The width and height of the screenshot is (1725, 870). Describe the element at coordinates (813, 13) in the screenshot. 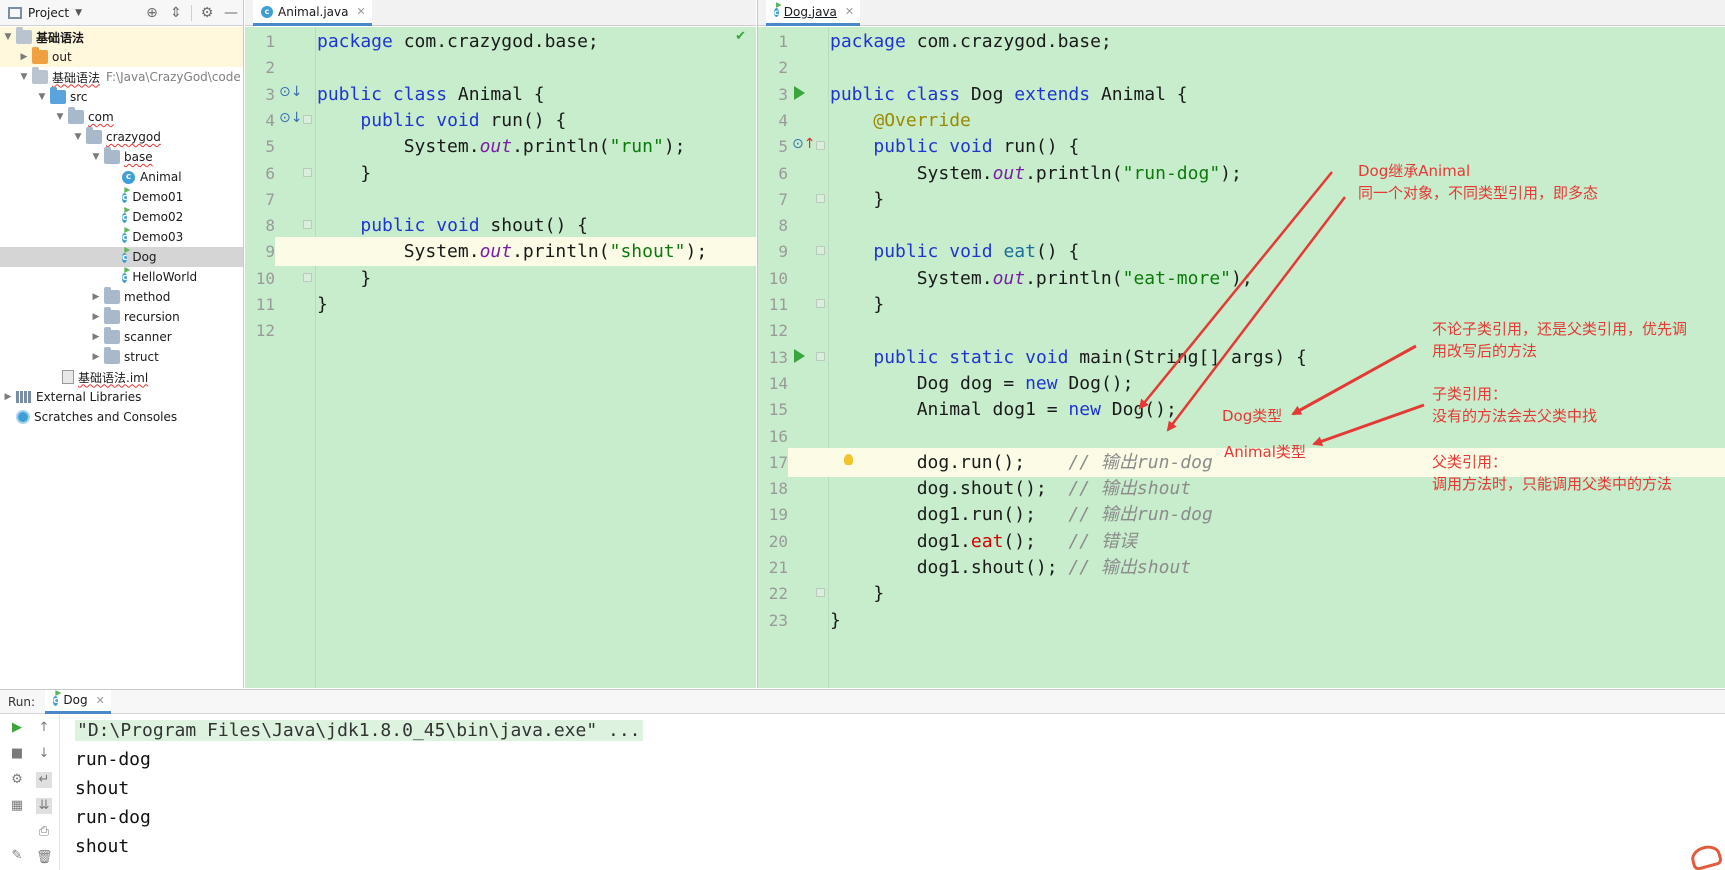

I see `tab-dog-java: c Dog.java ✕` at that location.